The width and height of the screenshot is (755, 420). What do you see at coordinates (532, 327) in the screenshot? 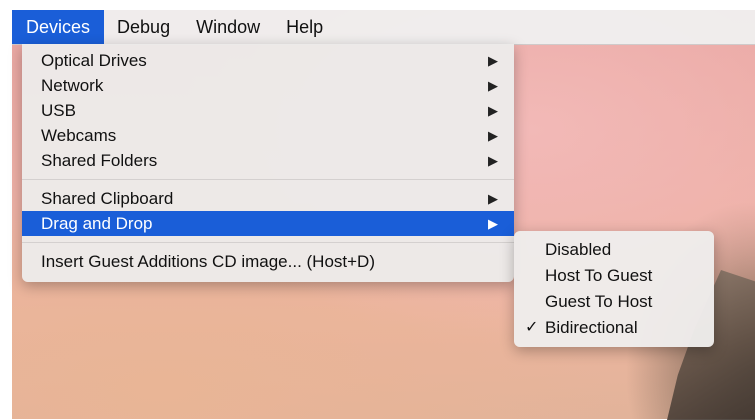
I see `checkmark-icon: ✓` at bounding box center [532, 327].